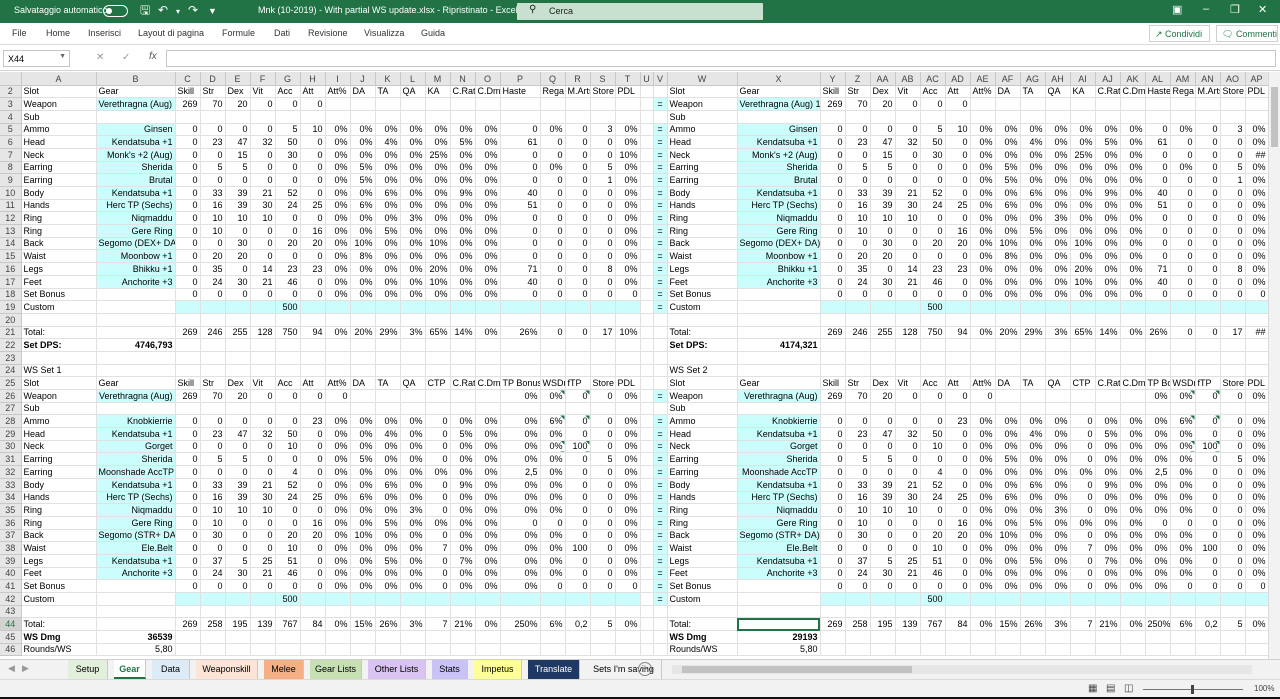  Describe the element at coordinates (1233, 333) in the screenshot. I see `right-cell: 17` at that location.